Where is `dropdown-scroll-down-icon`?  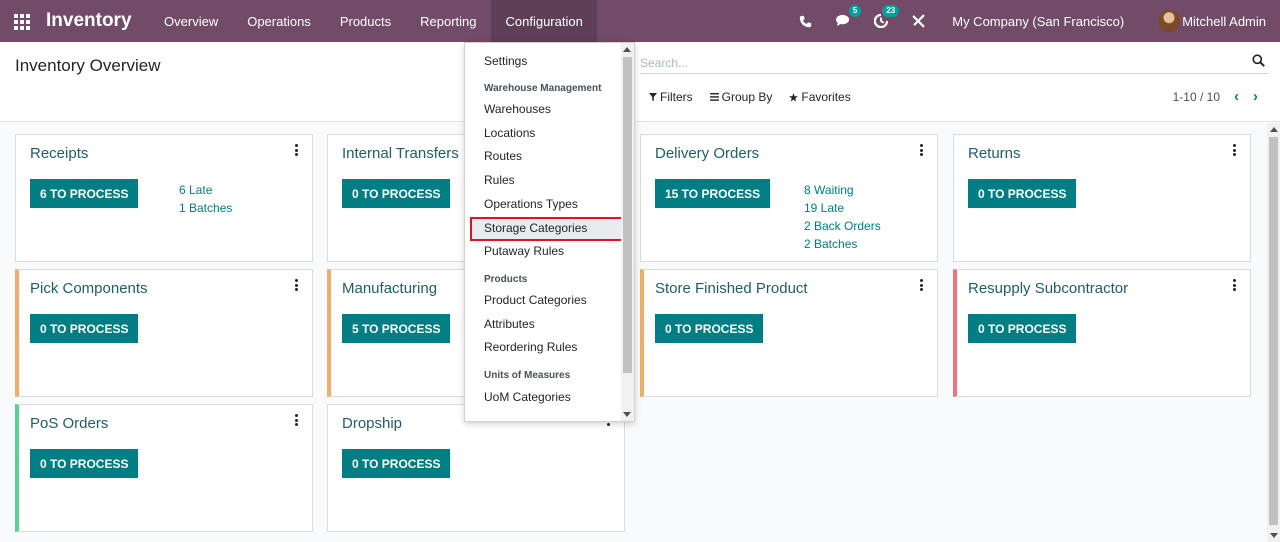 dropdown-scroll-down-icon is located at coordinates (627, 414).